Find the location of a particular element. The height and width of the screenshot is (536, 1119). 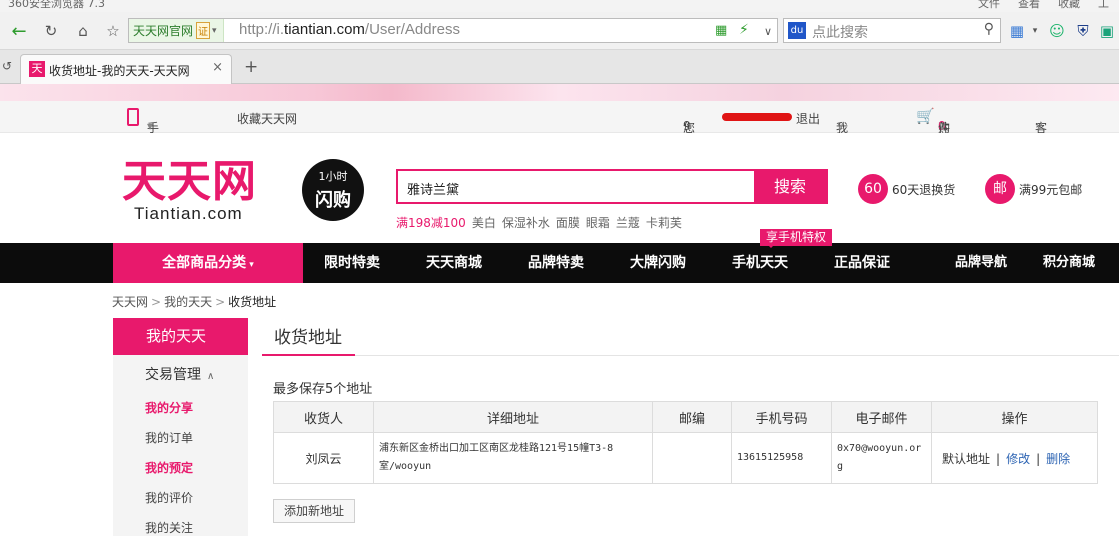

address-limit-note: 最多保存5个地址 is located at coordinates (323, 389).